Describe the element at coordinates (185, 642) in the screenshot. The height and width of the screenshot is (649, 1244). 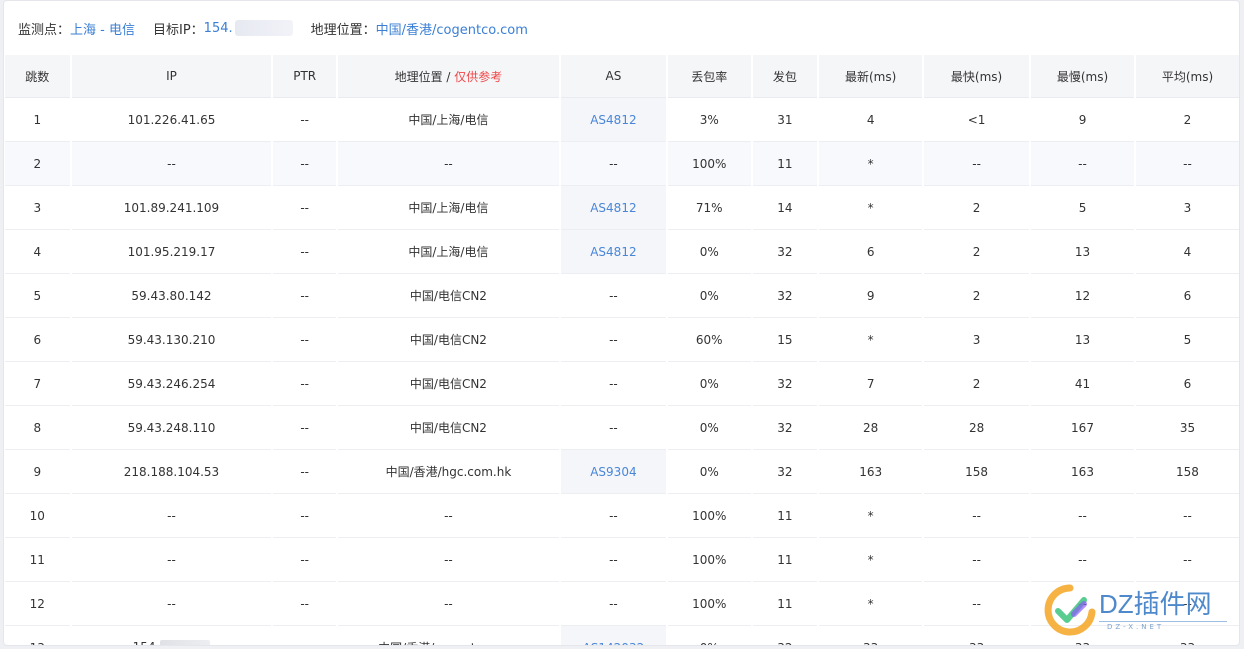
I see `redacted-ip-mask` at that location.